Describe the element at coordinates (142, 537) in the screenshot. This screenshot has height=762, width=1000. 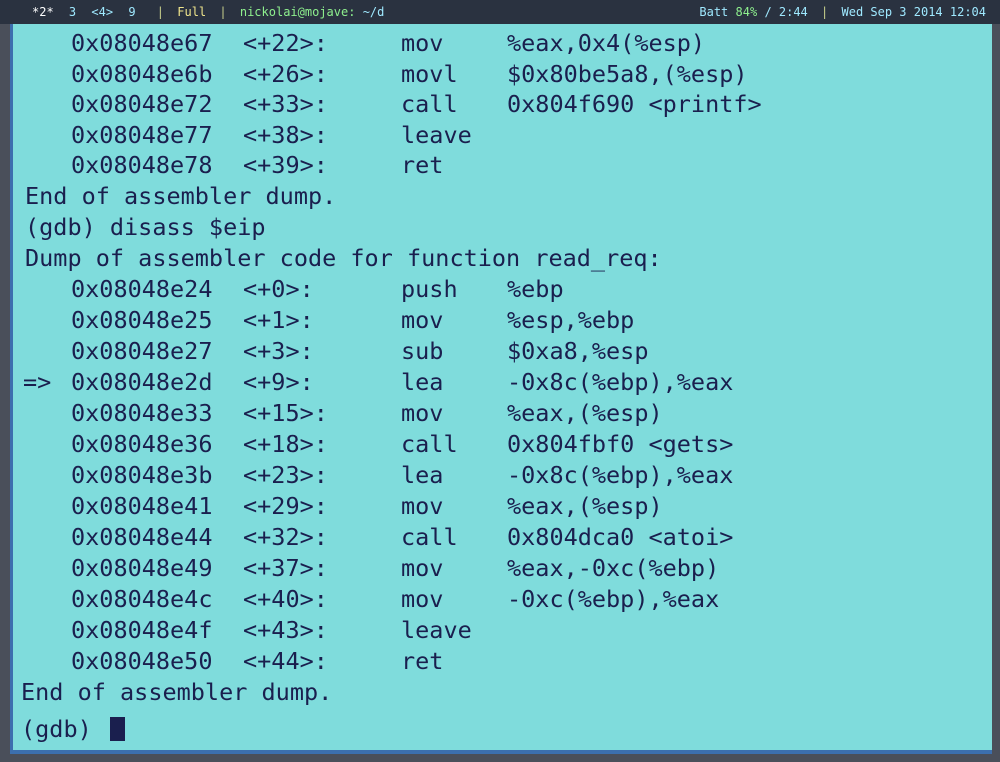
I see `asm-address: 0x08048e44` at that location.